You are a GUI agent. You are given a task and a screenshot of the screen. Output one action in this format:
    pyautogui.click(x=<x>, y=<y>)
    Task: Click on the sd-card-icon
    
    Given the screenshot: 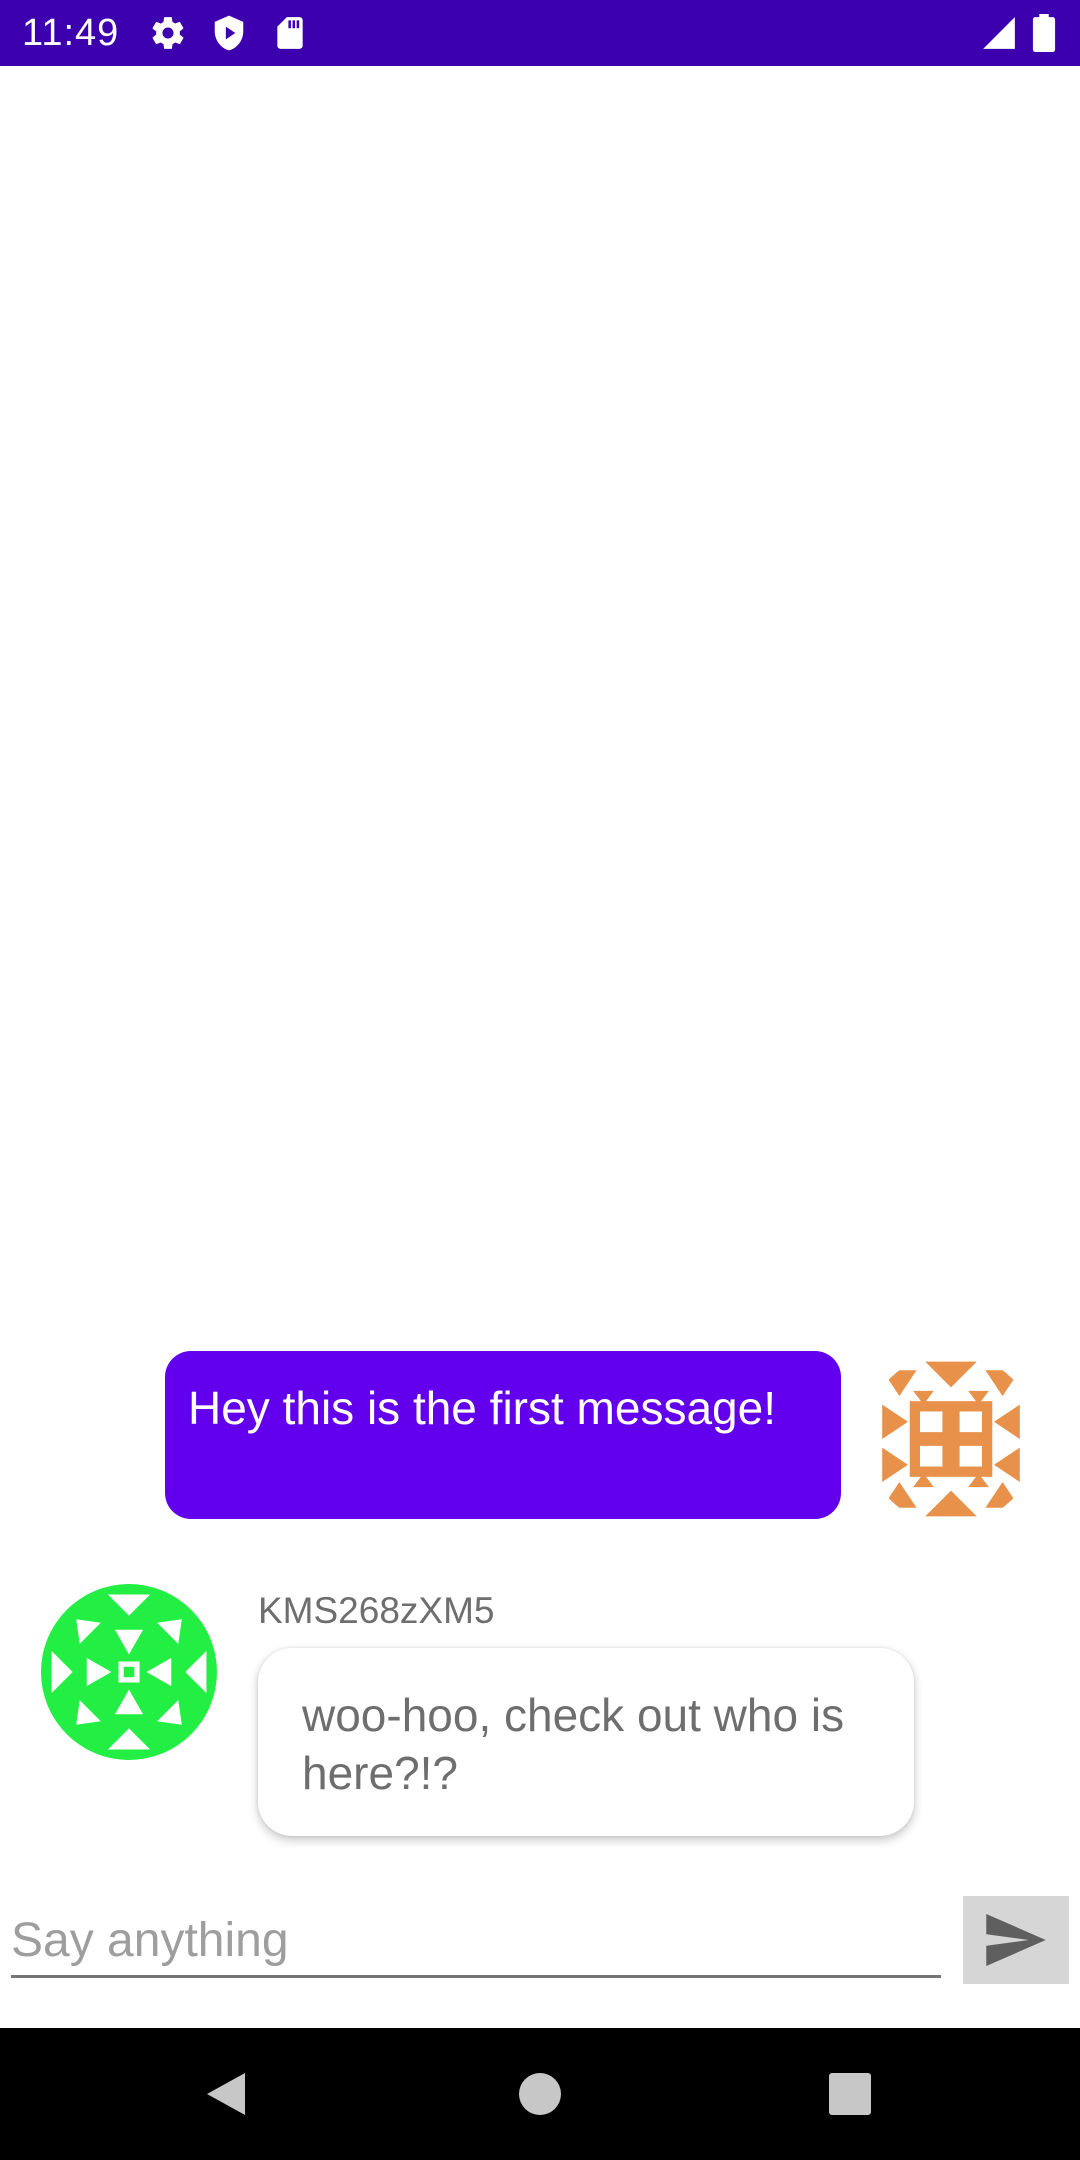 What is the action you would take?
    pyautogui.click(x=290, y=33)
    